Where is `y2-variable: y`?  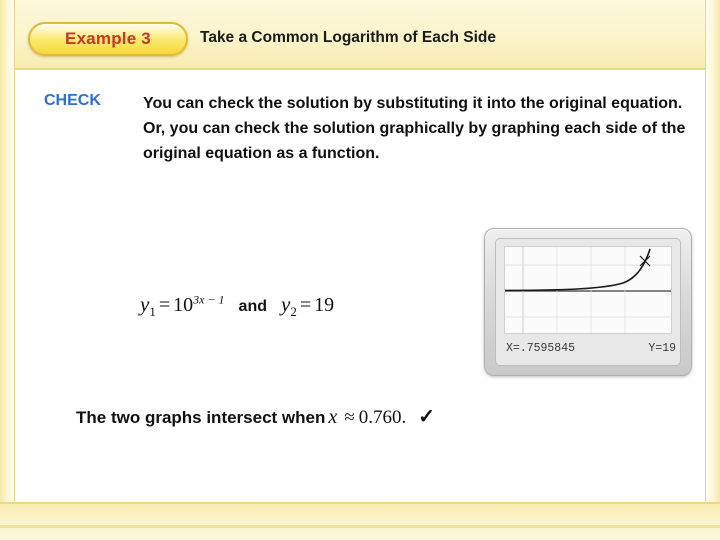 y2-variable: y is located at coordinates (286, 304).